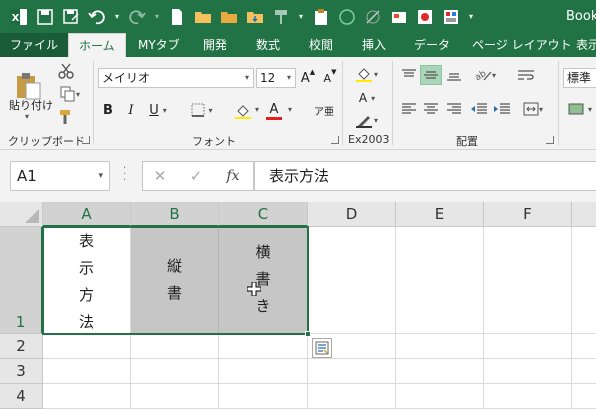 This screenshot has width=596, height=409. I want to click on new-document-icon, so click(177, 17).